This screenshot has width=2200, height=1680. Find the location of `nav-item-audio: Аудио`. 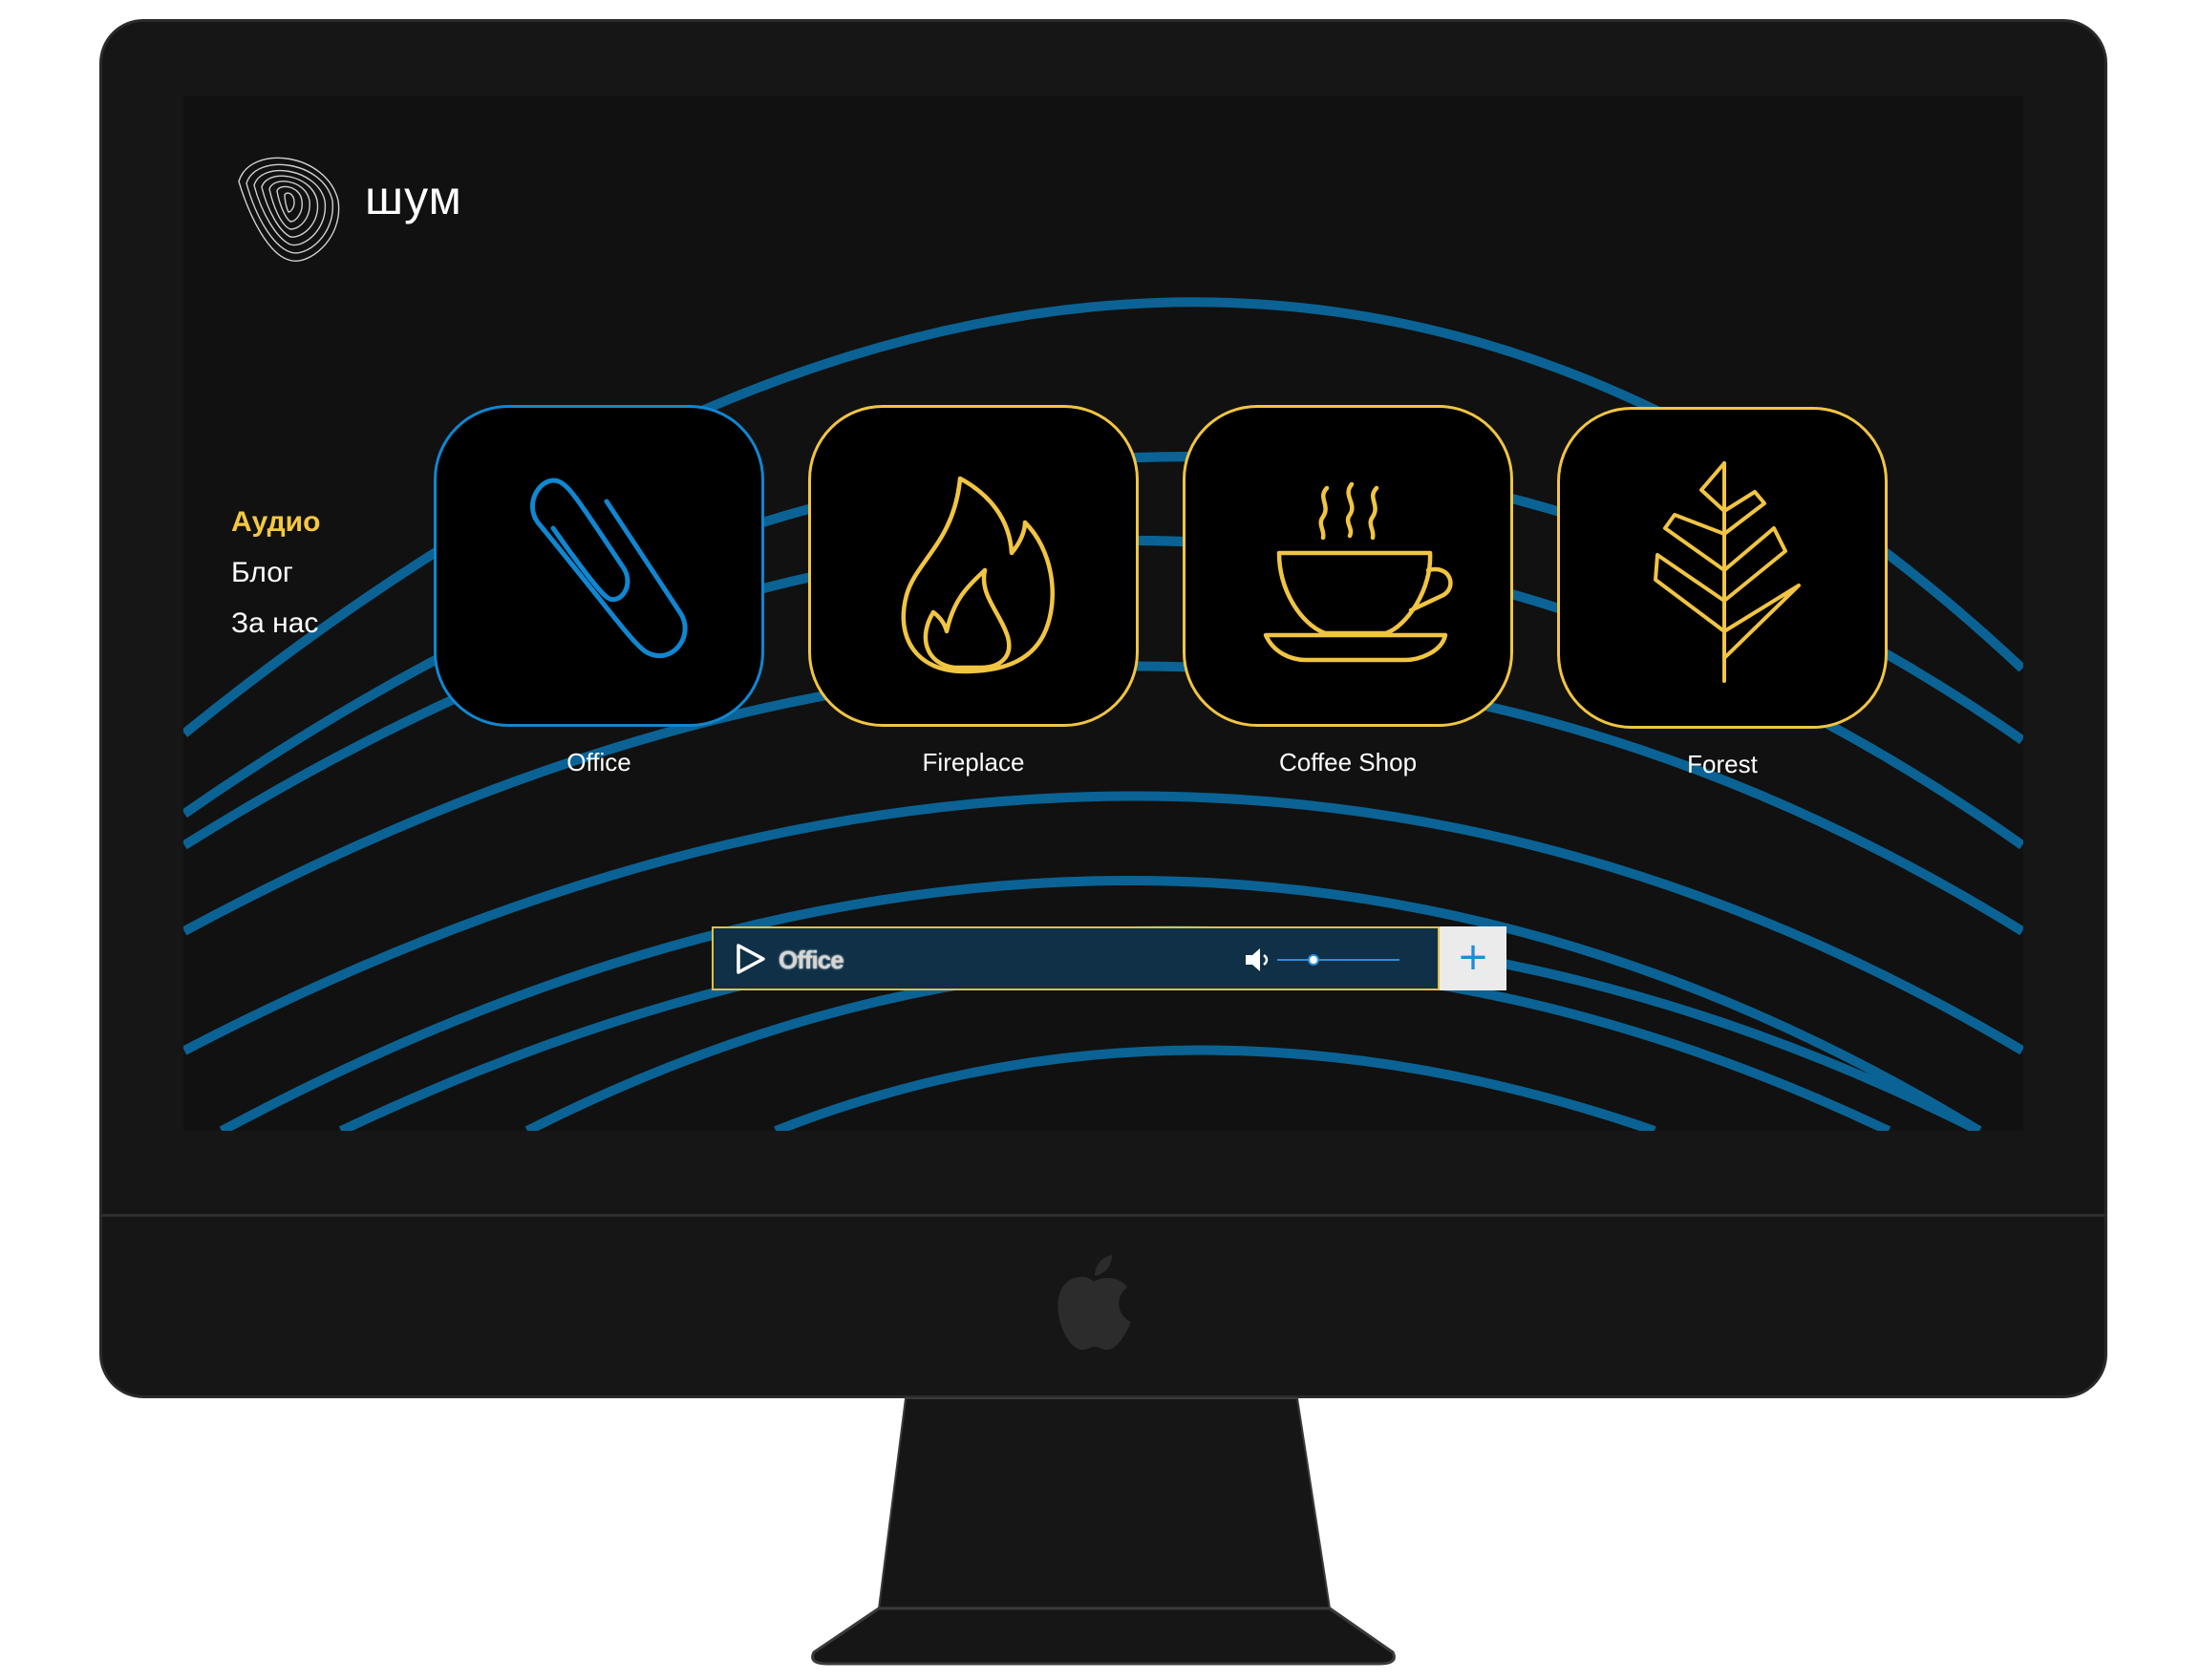

nav-item-audio: Аудио is located at coordinates (275, 522).